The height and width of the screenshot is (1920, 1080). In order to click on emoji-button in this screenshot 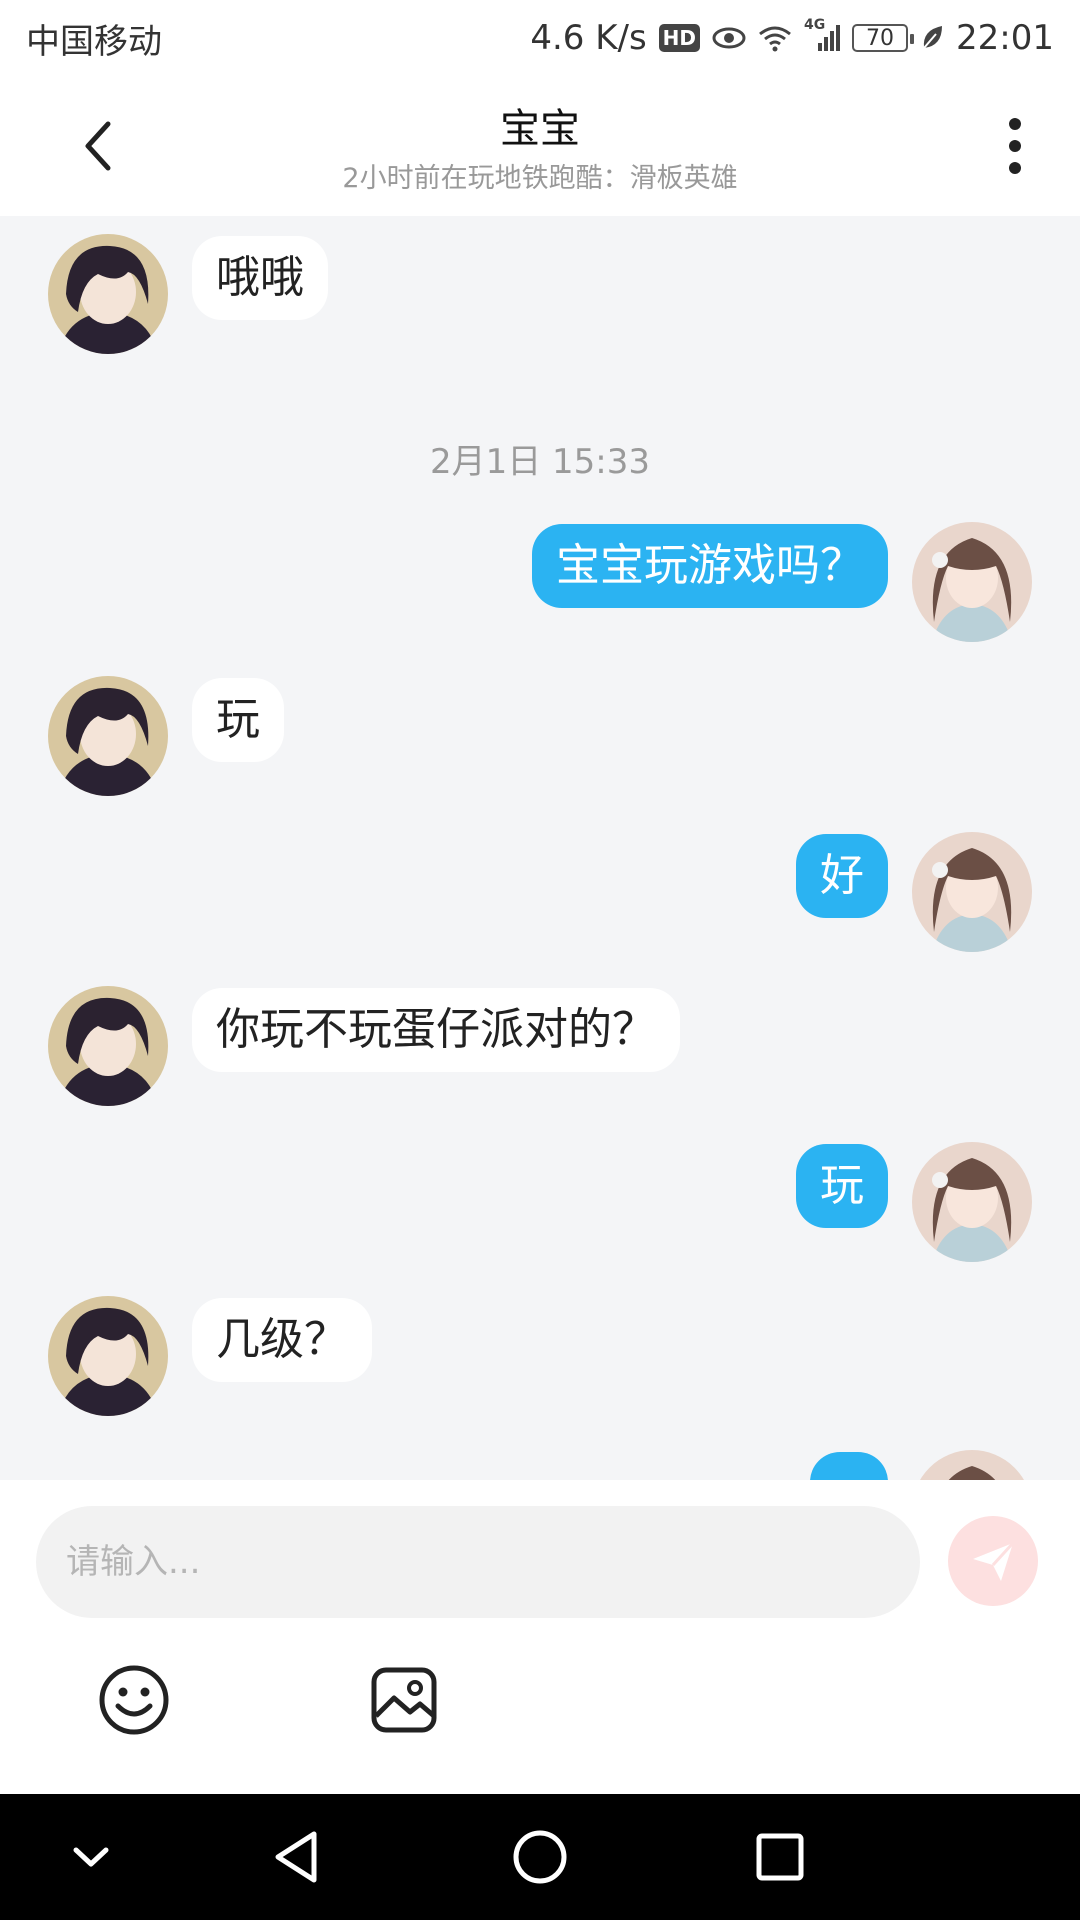, I will do `click(134, 1700)`.